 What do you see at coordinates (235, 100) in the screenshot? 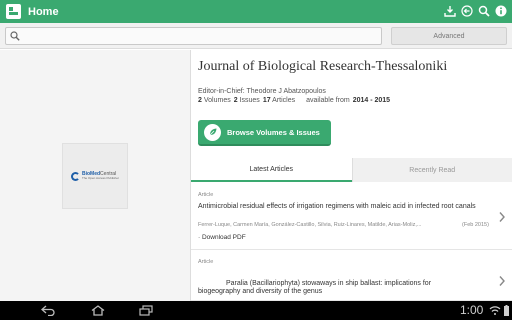
I see `issues-count: 2` at bounding box center [235, 100].